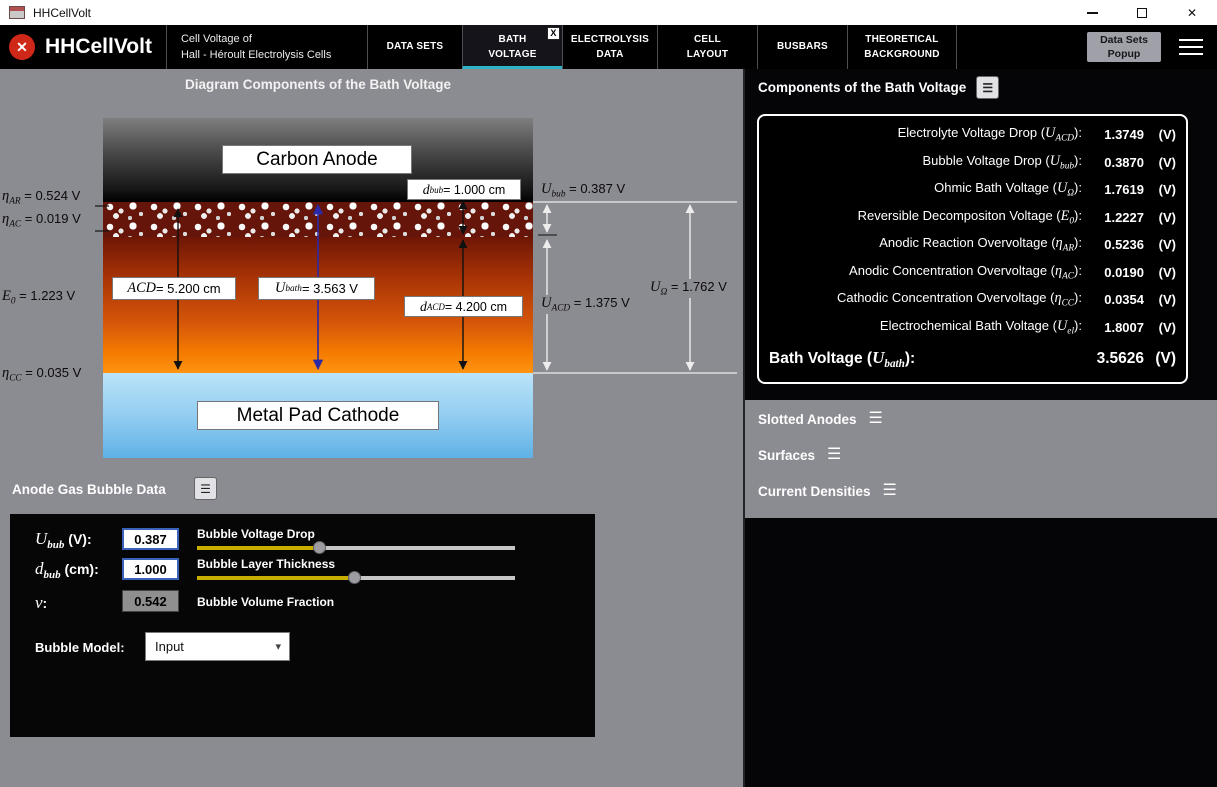 The image size is (1217, 787). What do you see at coordinates (987, 419) in the screenshot?
I see `slotted-anodes-menu: Slotted Anodes ☰` at bounding box center [987, 419].